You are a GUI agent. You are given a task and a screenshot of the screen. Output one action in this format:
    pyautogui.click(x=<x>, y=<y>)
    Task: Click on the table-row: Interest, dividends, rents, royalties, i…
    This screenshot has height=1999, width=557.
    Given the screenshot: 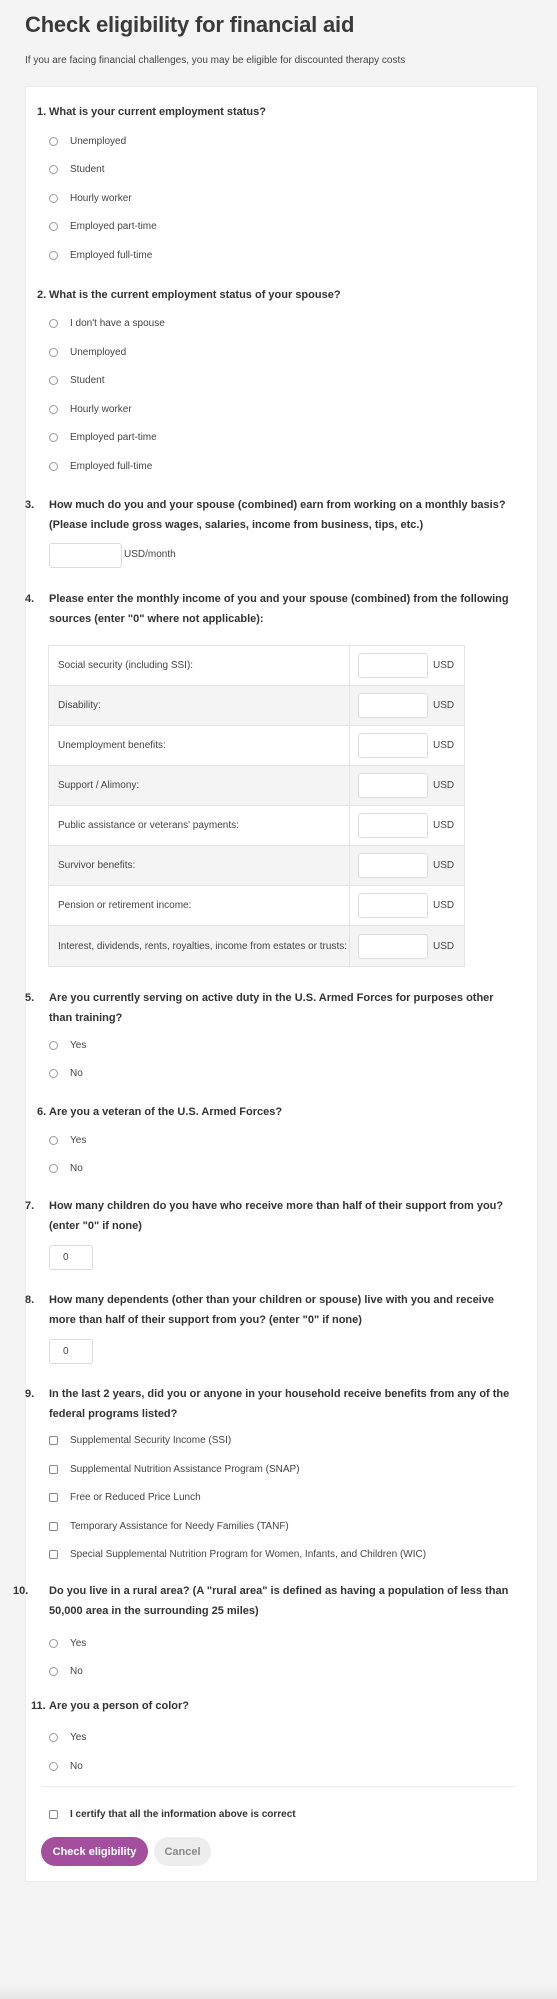 What is the action you would take?
    pyautogui.click(x=256, y=946)
    